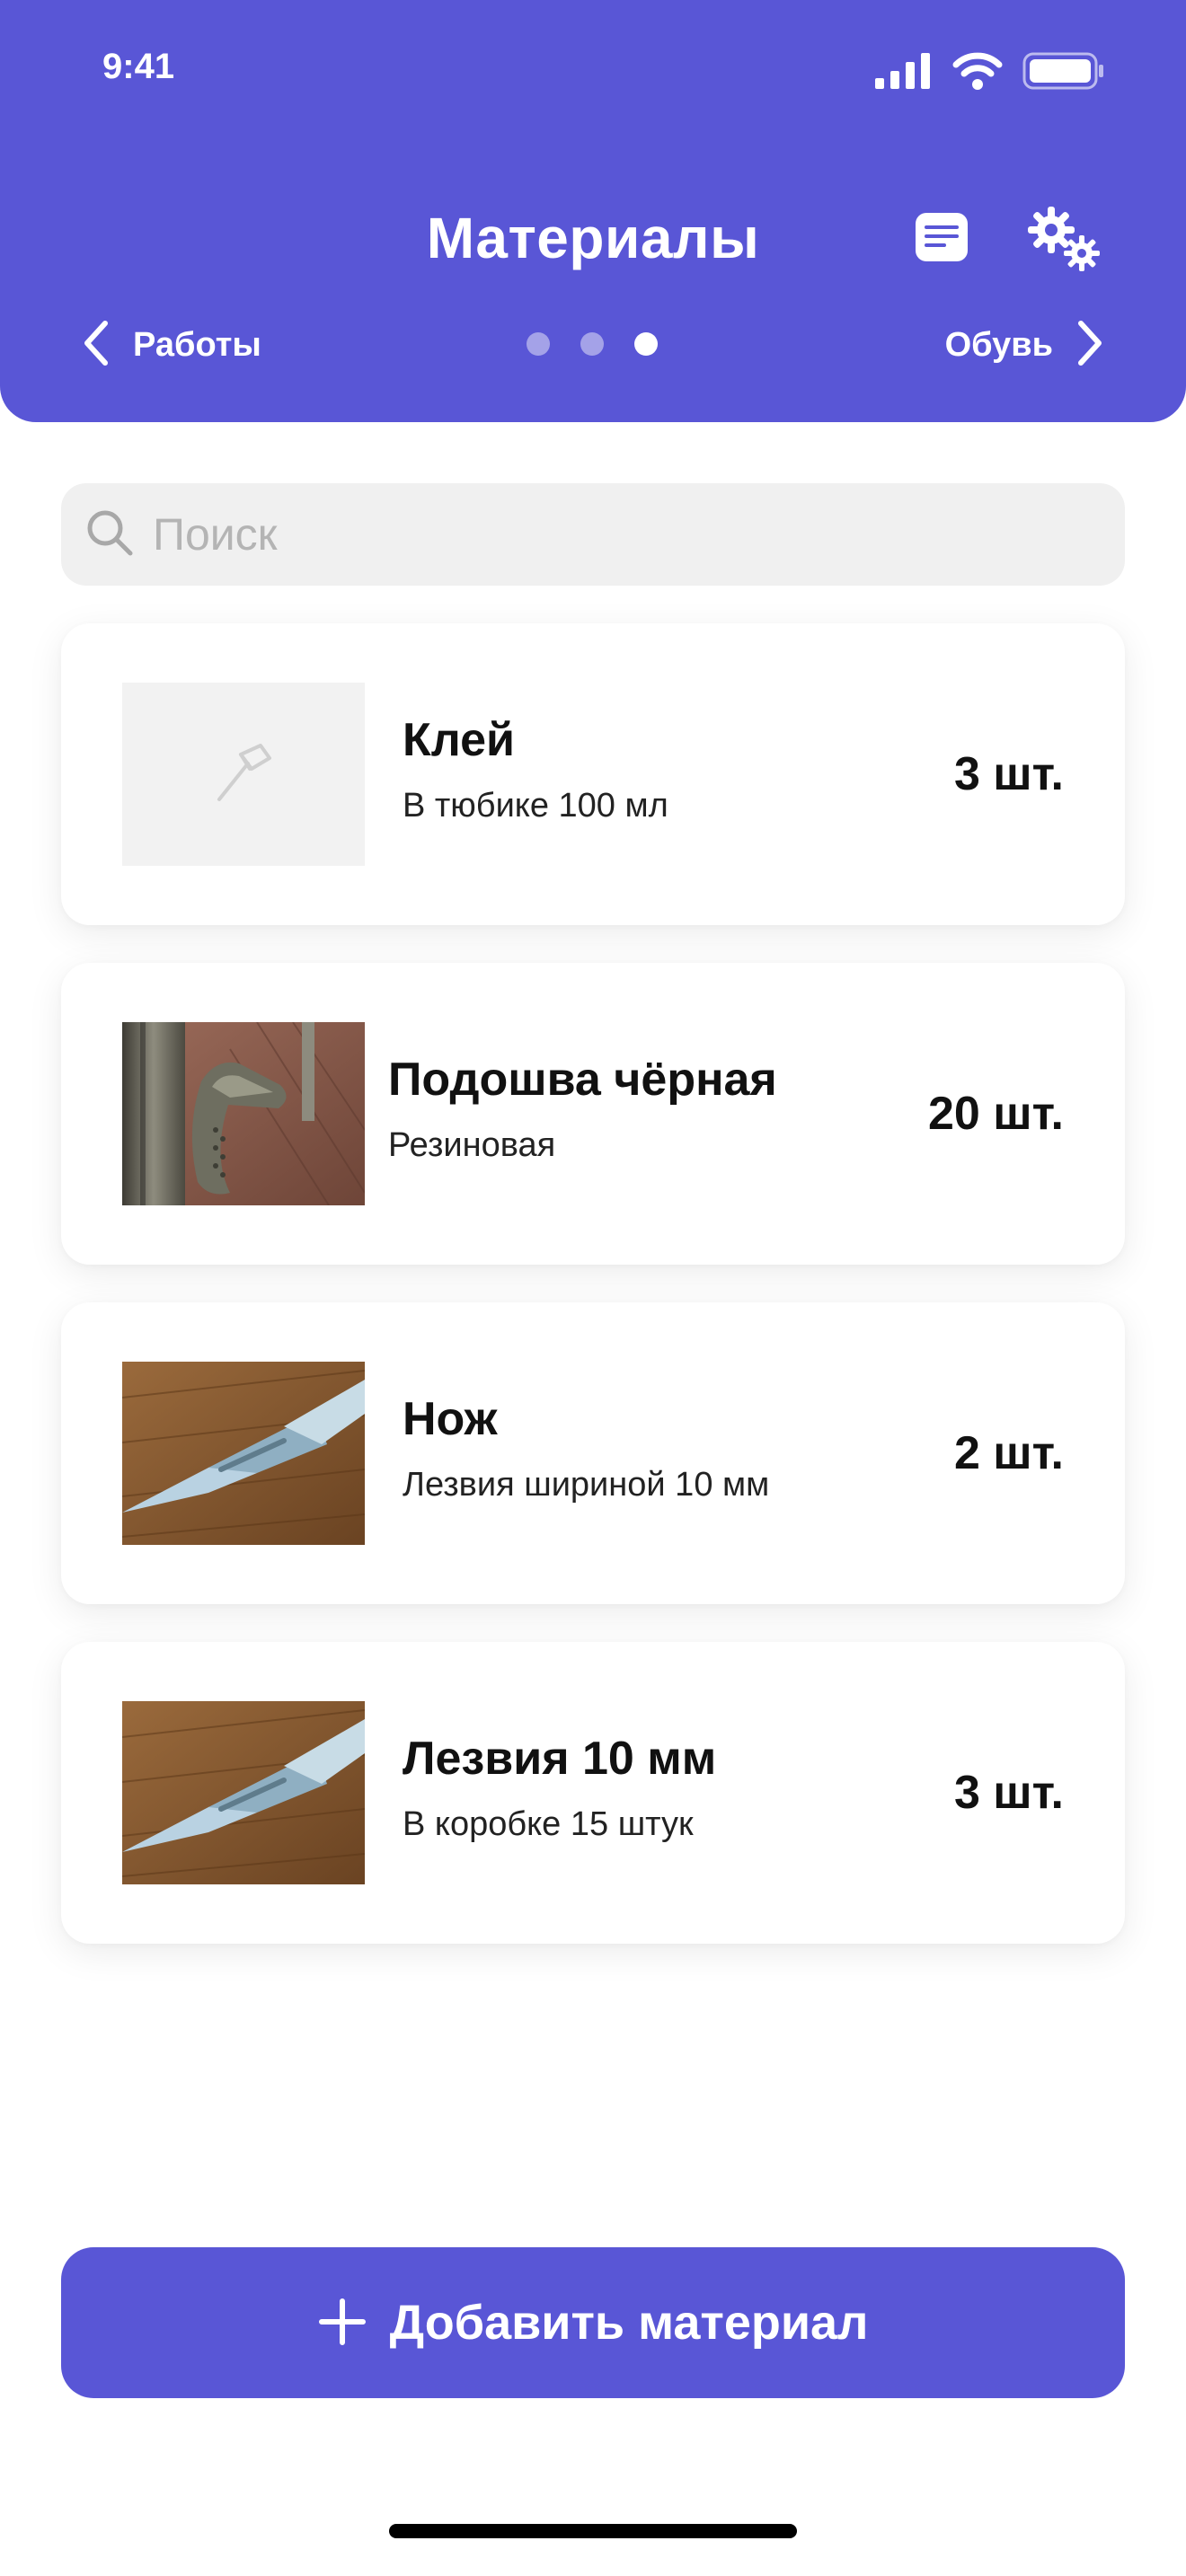  What do you see at coordinates (593, 2531) in the screenshot?
I see `home-indicator` at bounding box center [593, 2531].